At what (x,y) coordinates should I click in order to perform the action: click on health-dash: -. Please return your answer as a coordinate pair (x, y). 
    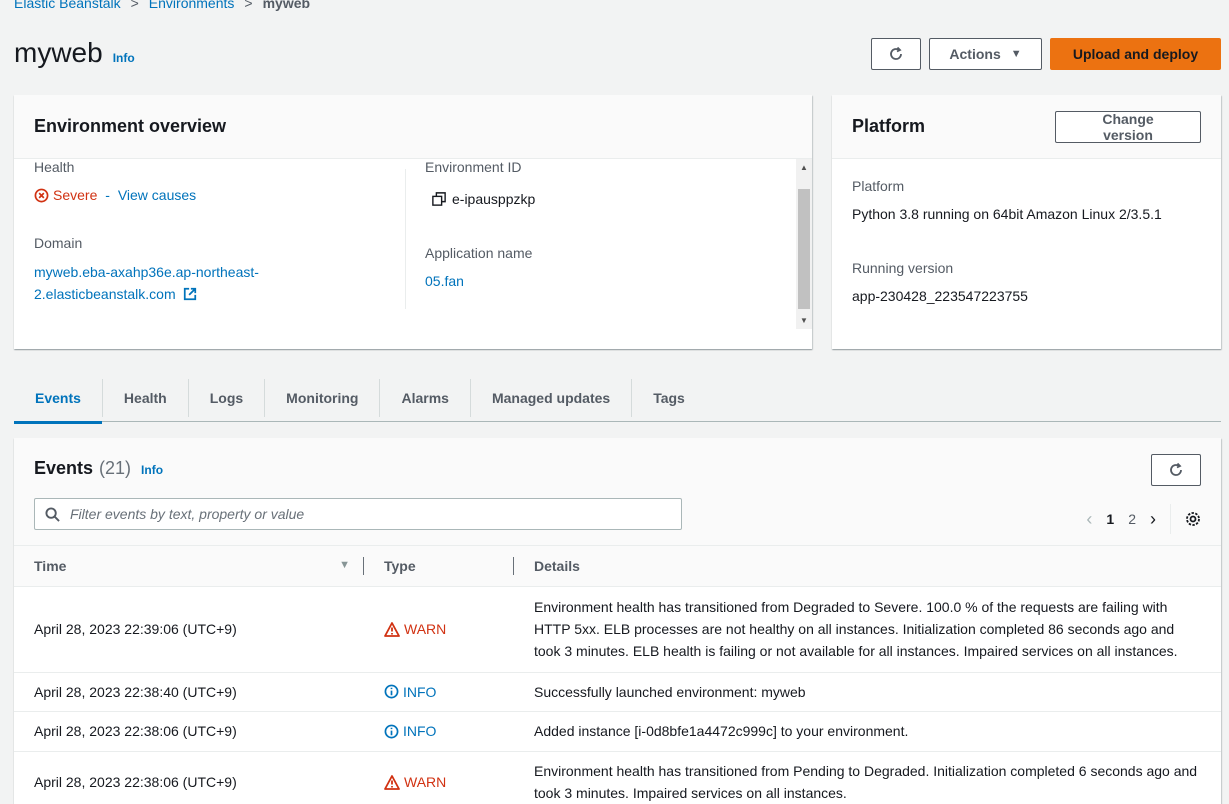
    Looking at the image, I should click on (107, 195).